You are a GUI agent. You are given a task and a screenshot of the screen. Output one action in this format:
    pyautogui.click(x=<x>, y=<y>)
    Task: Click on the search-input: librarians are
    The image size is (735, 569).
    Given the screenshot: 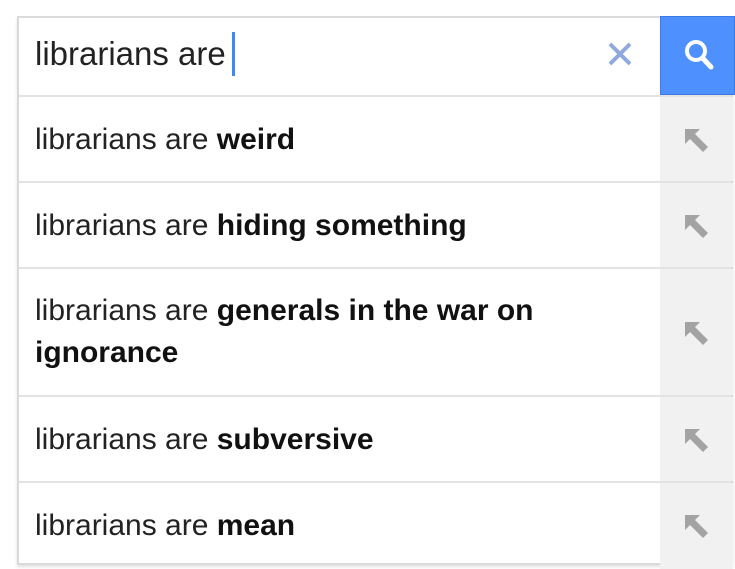 What is the action you would take?
    pyautogui.click(x=135, y=56)
    